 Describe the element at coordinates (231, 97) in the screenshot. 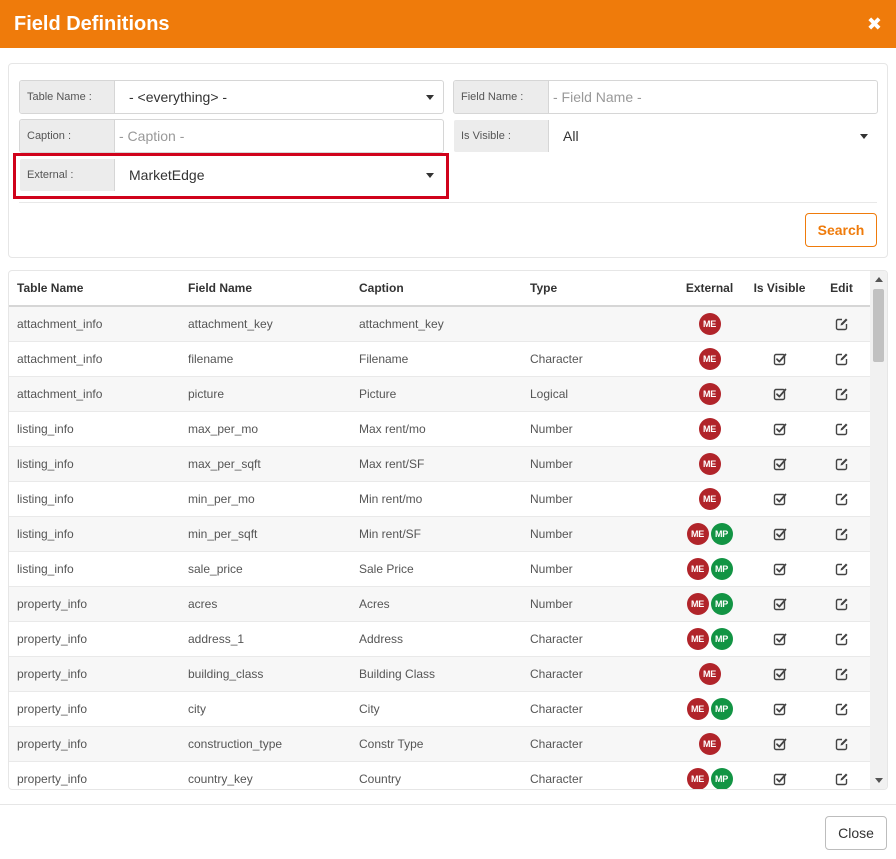

I see `table-name-select: Table Name : - <everything> -` at that location.